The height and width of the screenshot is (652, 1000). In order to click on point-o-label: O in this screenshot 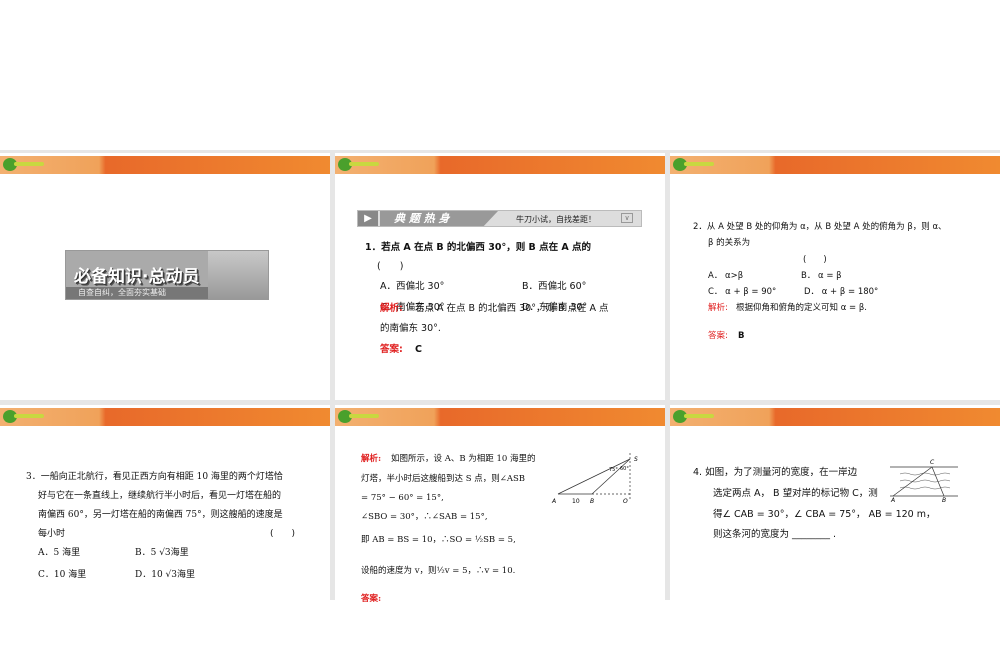, I will do `click(625, 500)`.